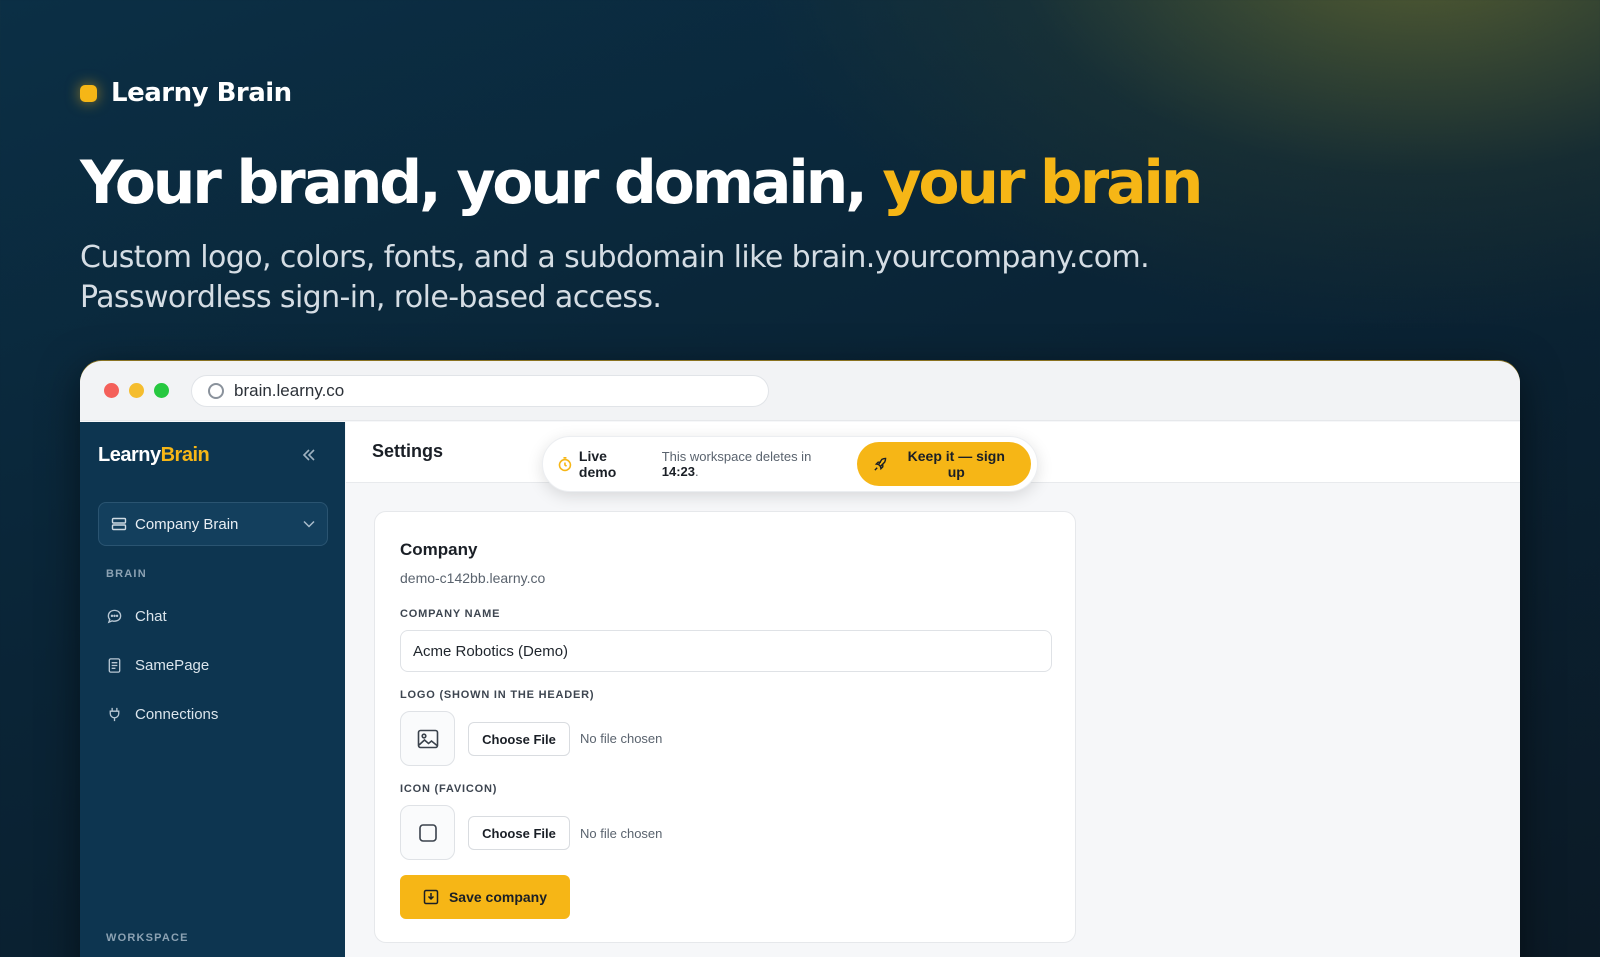 The height and width of the screenshot is (957, 1600). I want to click on sidebar-section-brain: BRAIN, so click(126, 574).